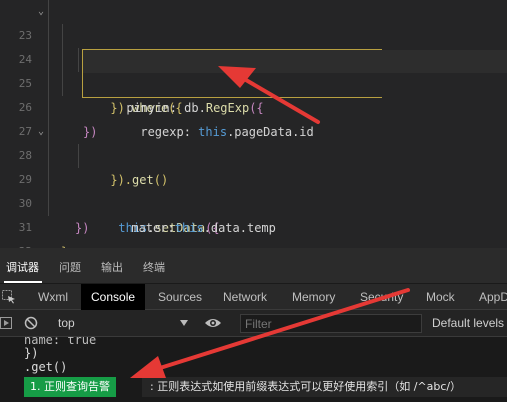 The width and height of the screenshot is (507, 402). I want to click on bottom-panel-tabs: 调试器 问题 输出 终端, so click(253, 266).